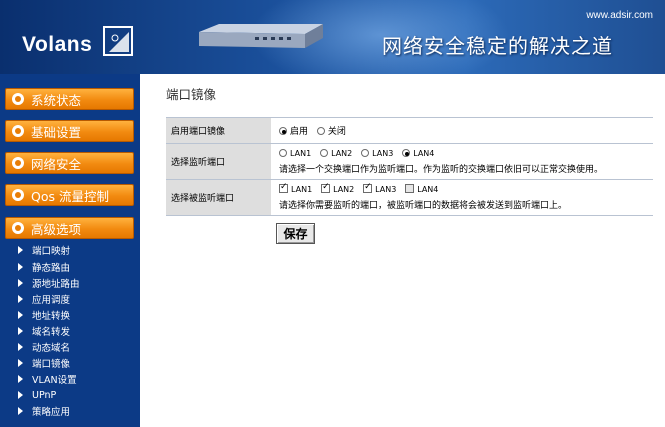 The width and height of the screenshot is (665, 427). Describe the element at coordinates (424, 153) in the screenshot. I see `radio-label: LAN4` at that location.